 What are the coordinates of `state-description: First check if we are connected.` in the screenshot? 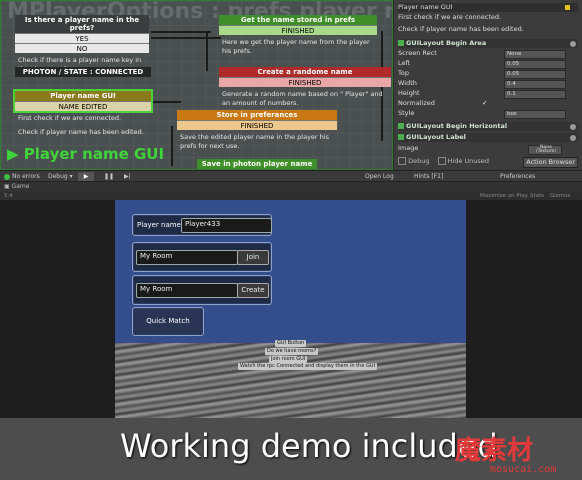 It's located at (70, 118).